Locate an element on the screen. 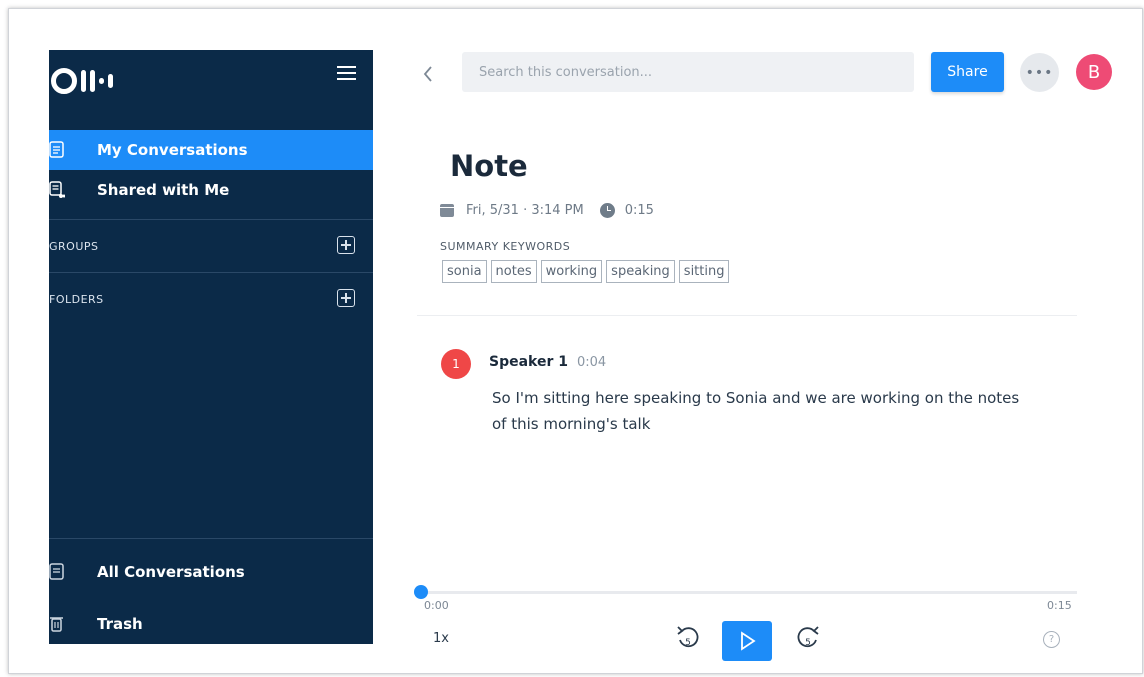 The height and width of the screenshot is (677, 1144). back-chevron-icon is located at coordinates (429, 79).